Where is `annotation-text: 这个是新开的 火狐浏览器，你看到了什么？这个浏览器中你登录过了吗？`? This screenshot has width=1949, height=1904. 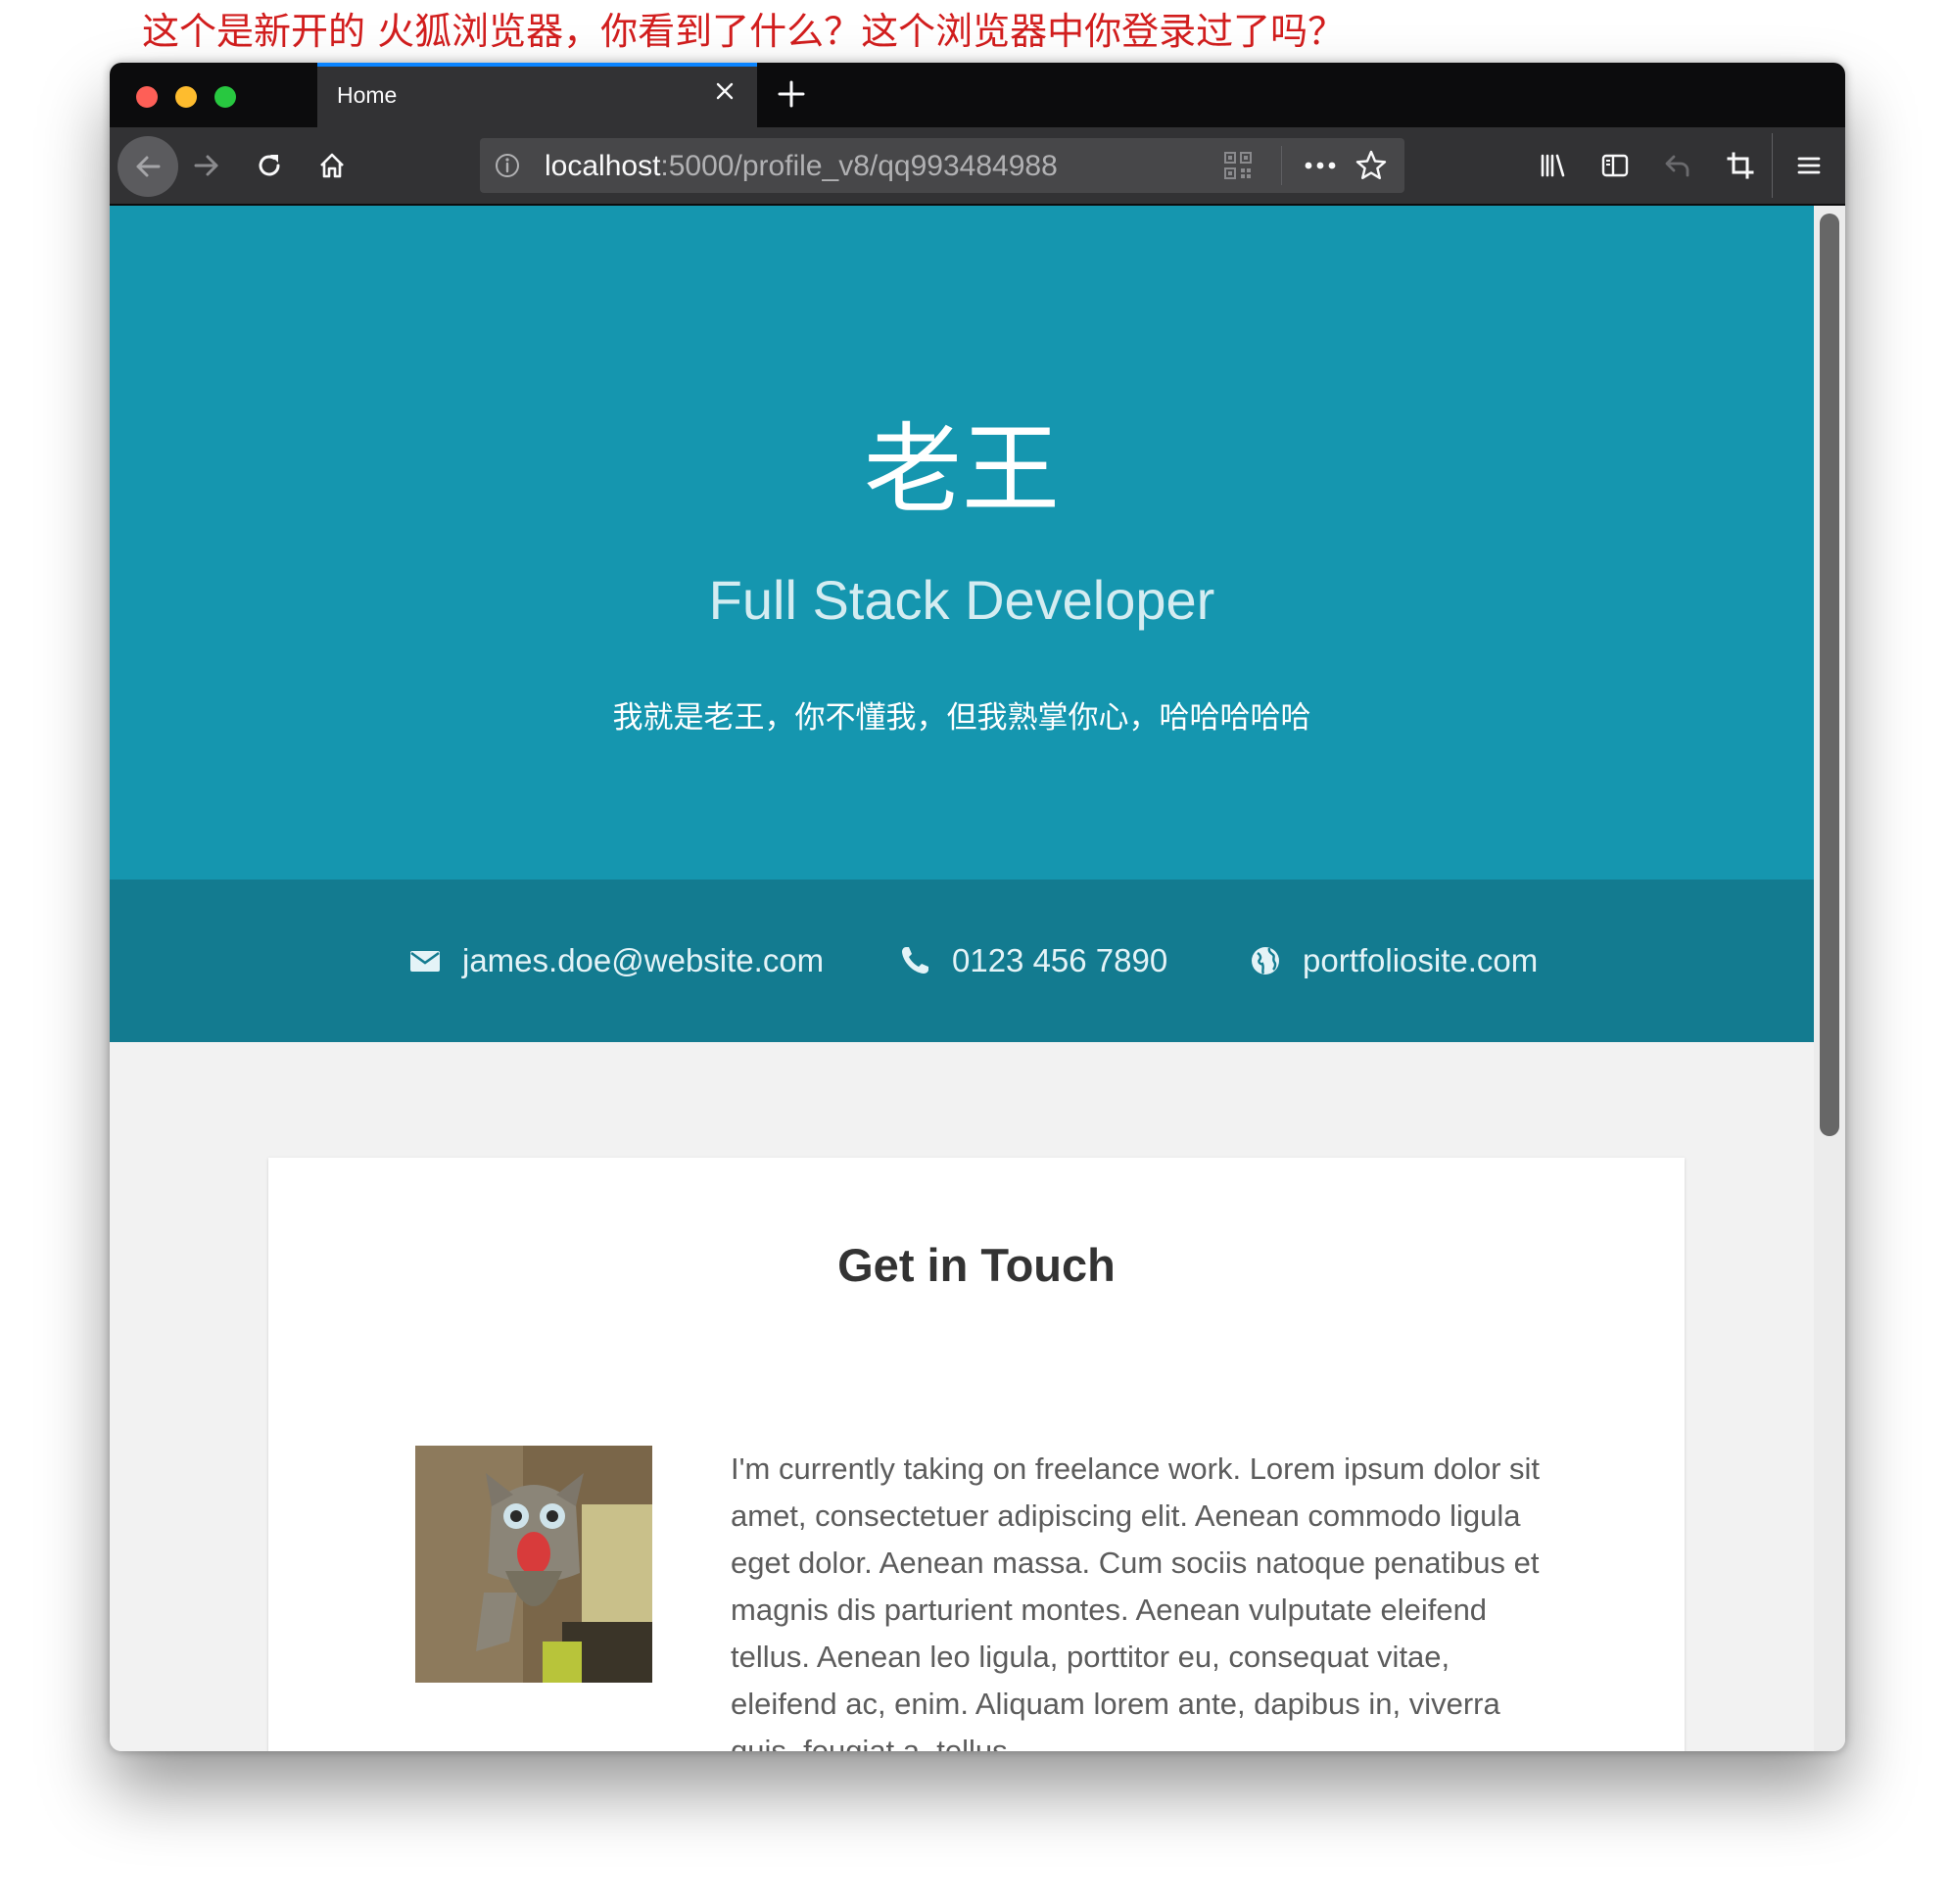
annotation-text: 这个是新开的 火狐浏览器，你看到了什么？这个浏览器中你登录过了吗？ is located at coordinates (744, 31).